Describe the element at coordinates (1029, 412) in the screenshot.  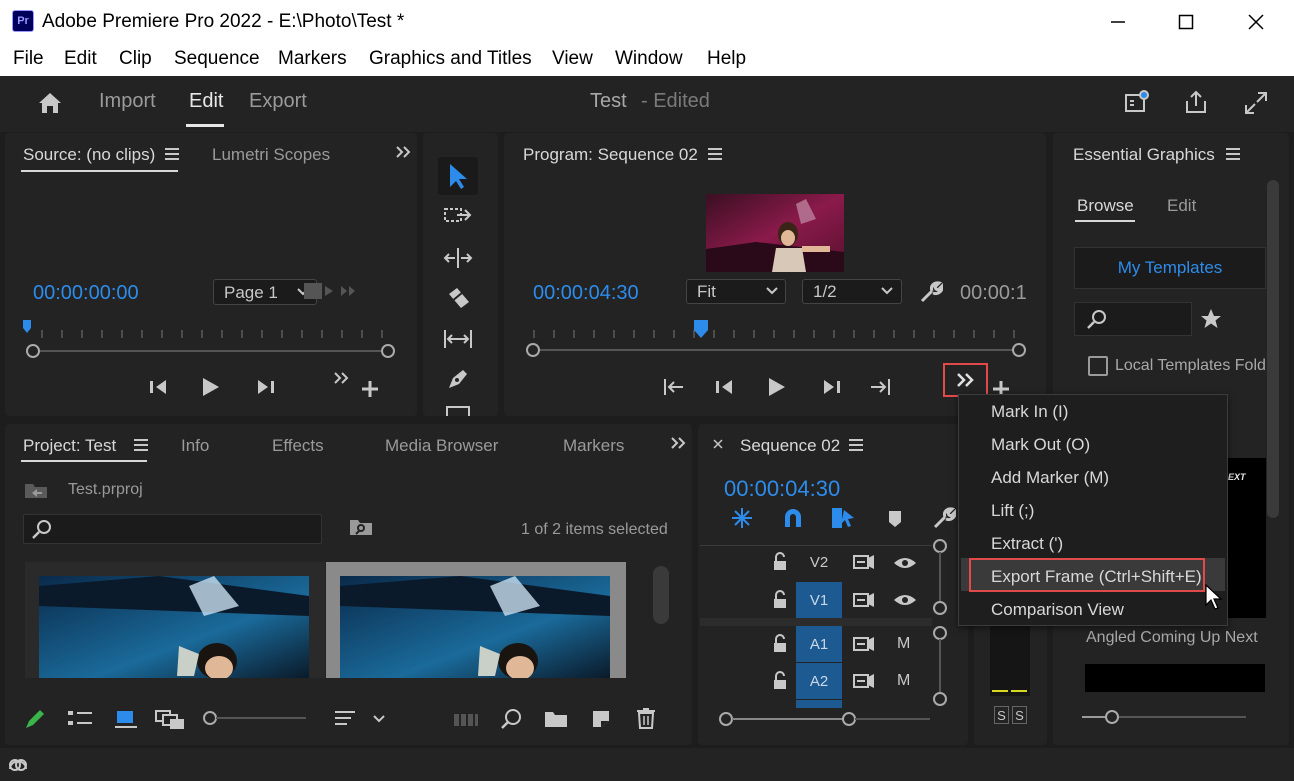
I see `menu-item-mark-in: Mark In (I)` at that location.